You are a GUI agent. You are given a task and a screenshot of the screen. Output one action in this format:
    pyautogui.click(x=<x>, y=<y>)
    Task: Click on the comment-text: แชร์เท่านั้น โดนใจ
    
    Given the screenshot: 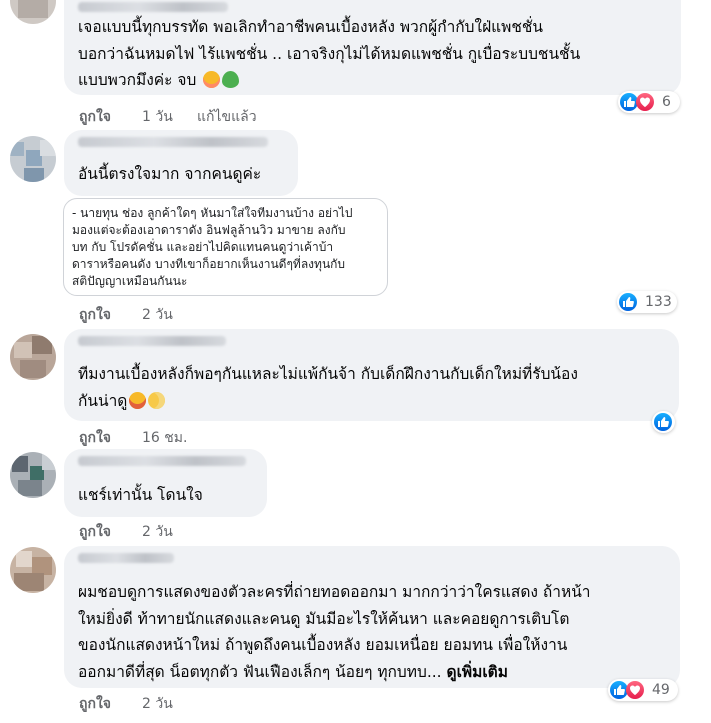 What is the action you would take?
    pyautogui.click(x=140, y=495)
    